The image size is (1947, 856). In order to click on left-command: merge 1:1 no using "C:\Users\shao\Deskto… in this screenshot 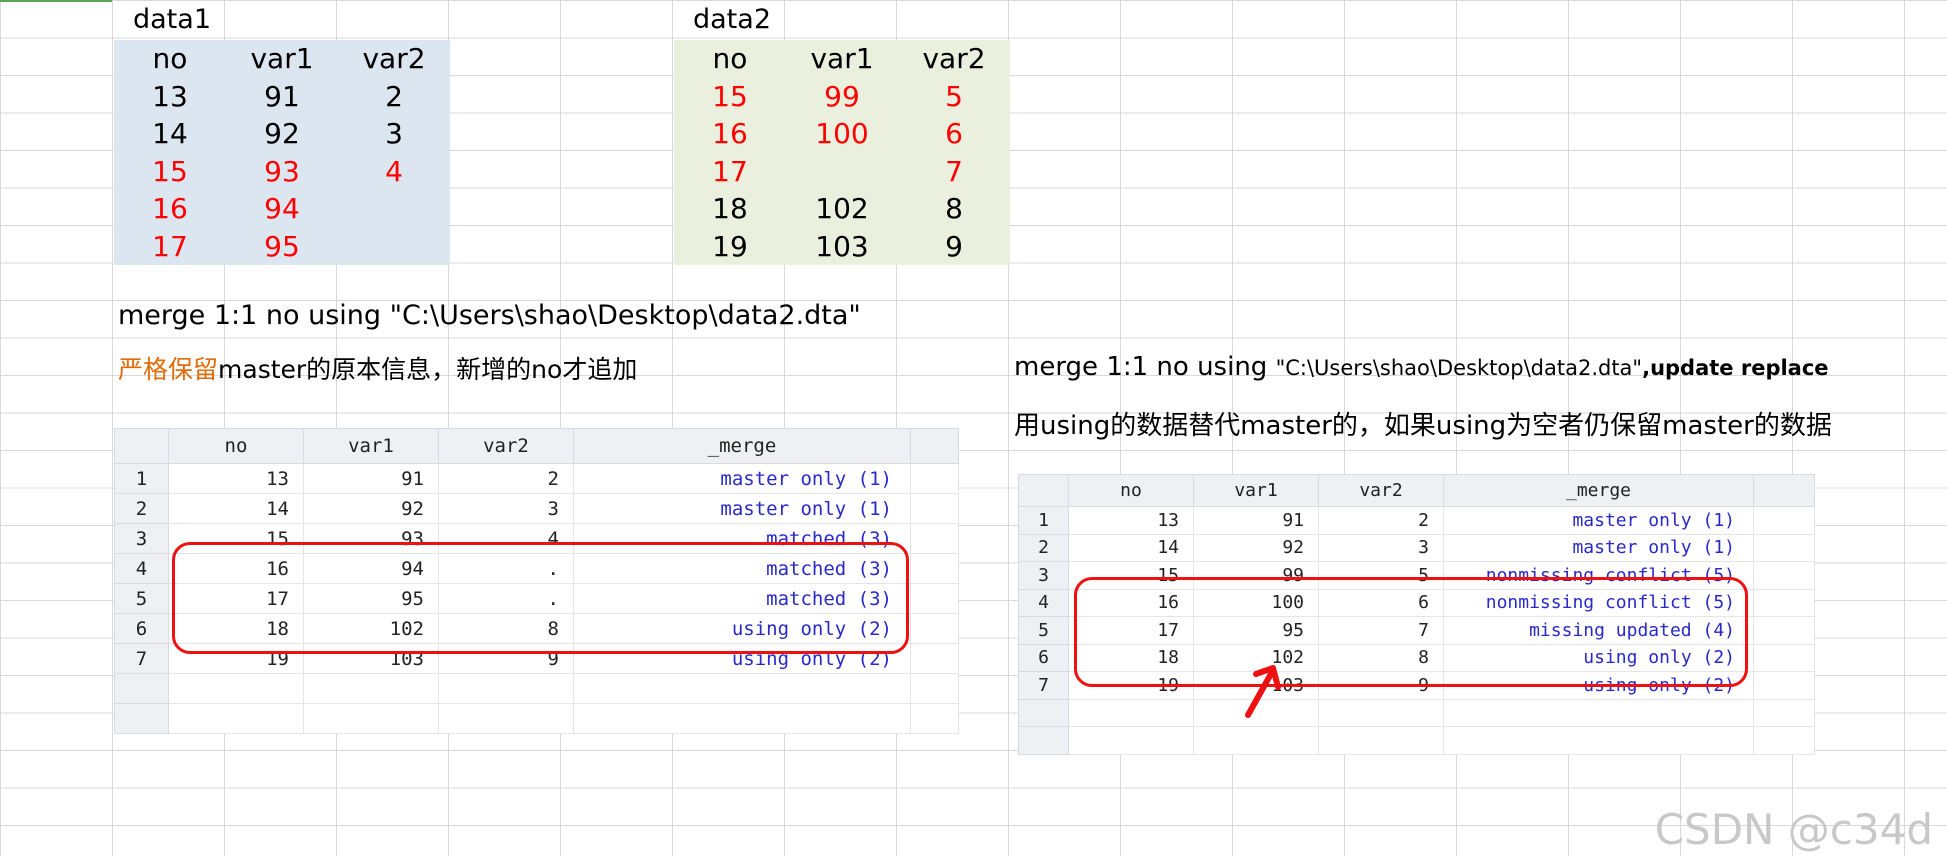, I will do `click(489, 315)`.